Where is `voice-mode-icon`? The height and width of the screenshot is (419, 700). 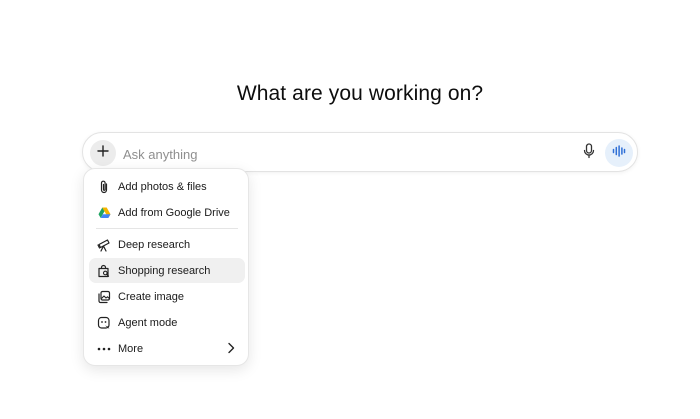
voice-mode-icon is located at coordinates (619, 153).